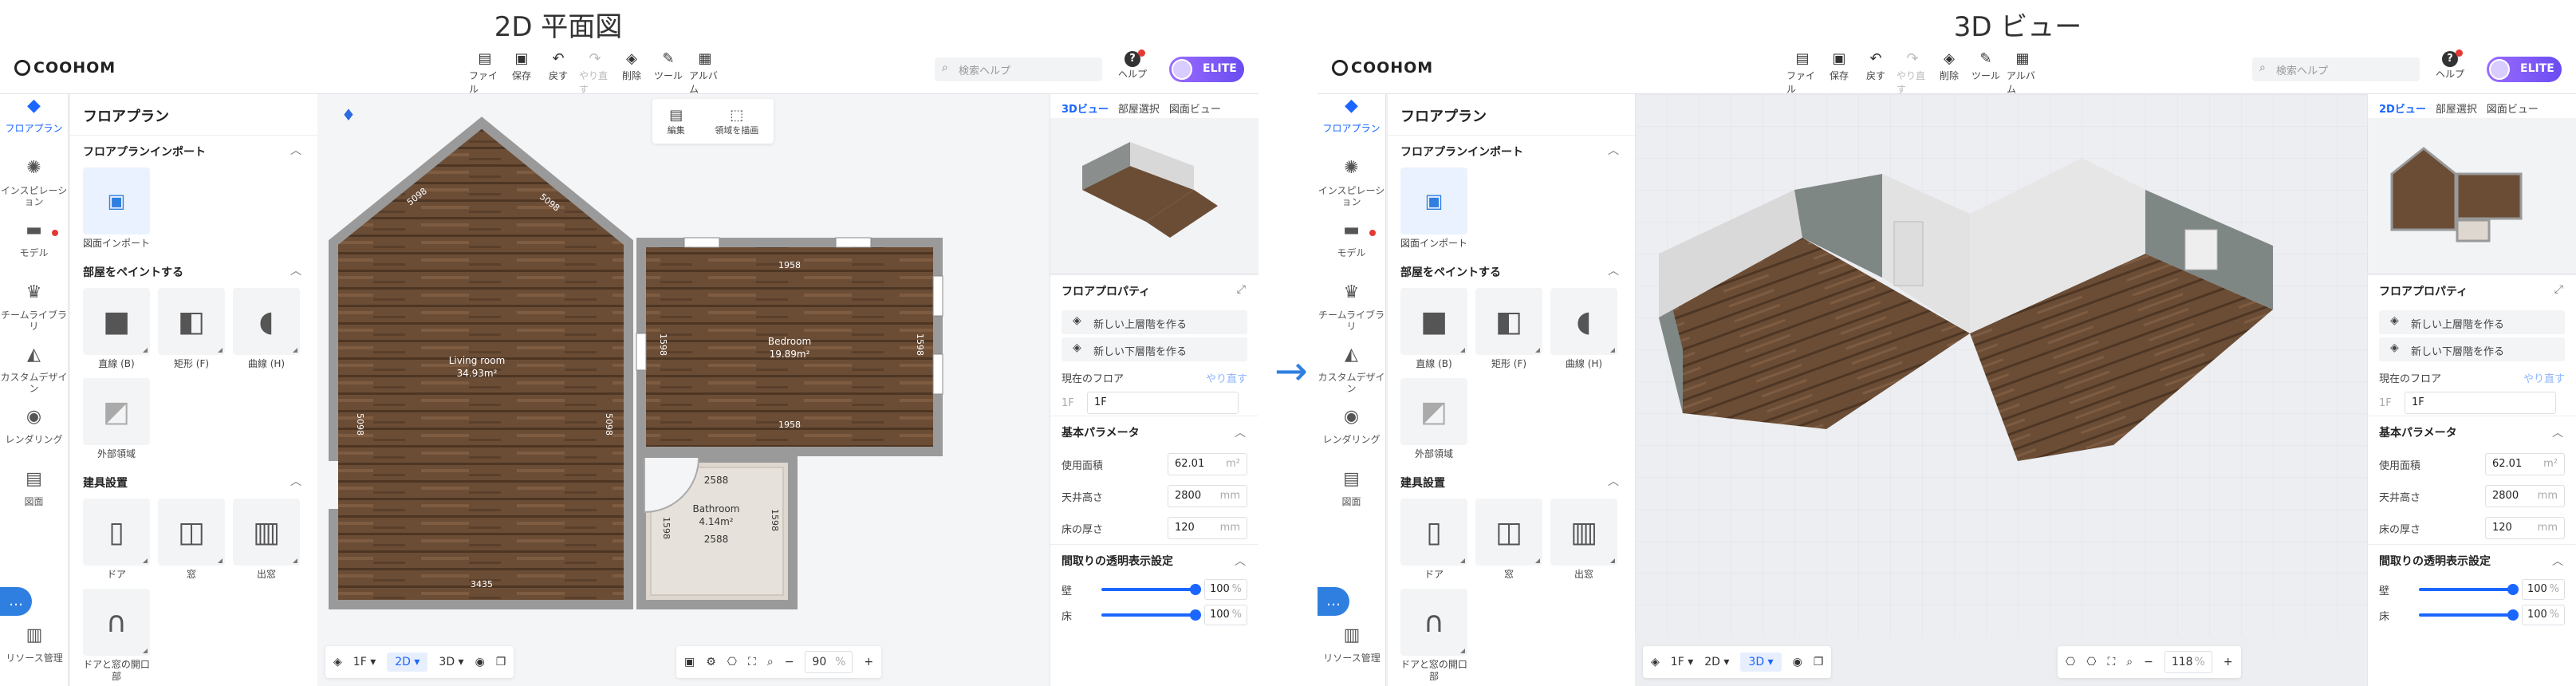  Describe the element at coordinates (1207, 496) in the screenshot. I see `ceiling-input: 2800 mm` at that location.